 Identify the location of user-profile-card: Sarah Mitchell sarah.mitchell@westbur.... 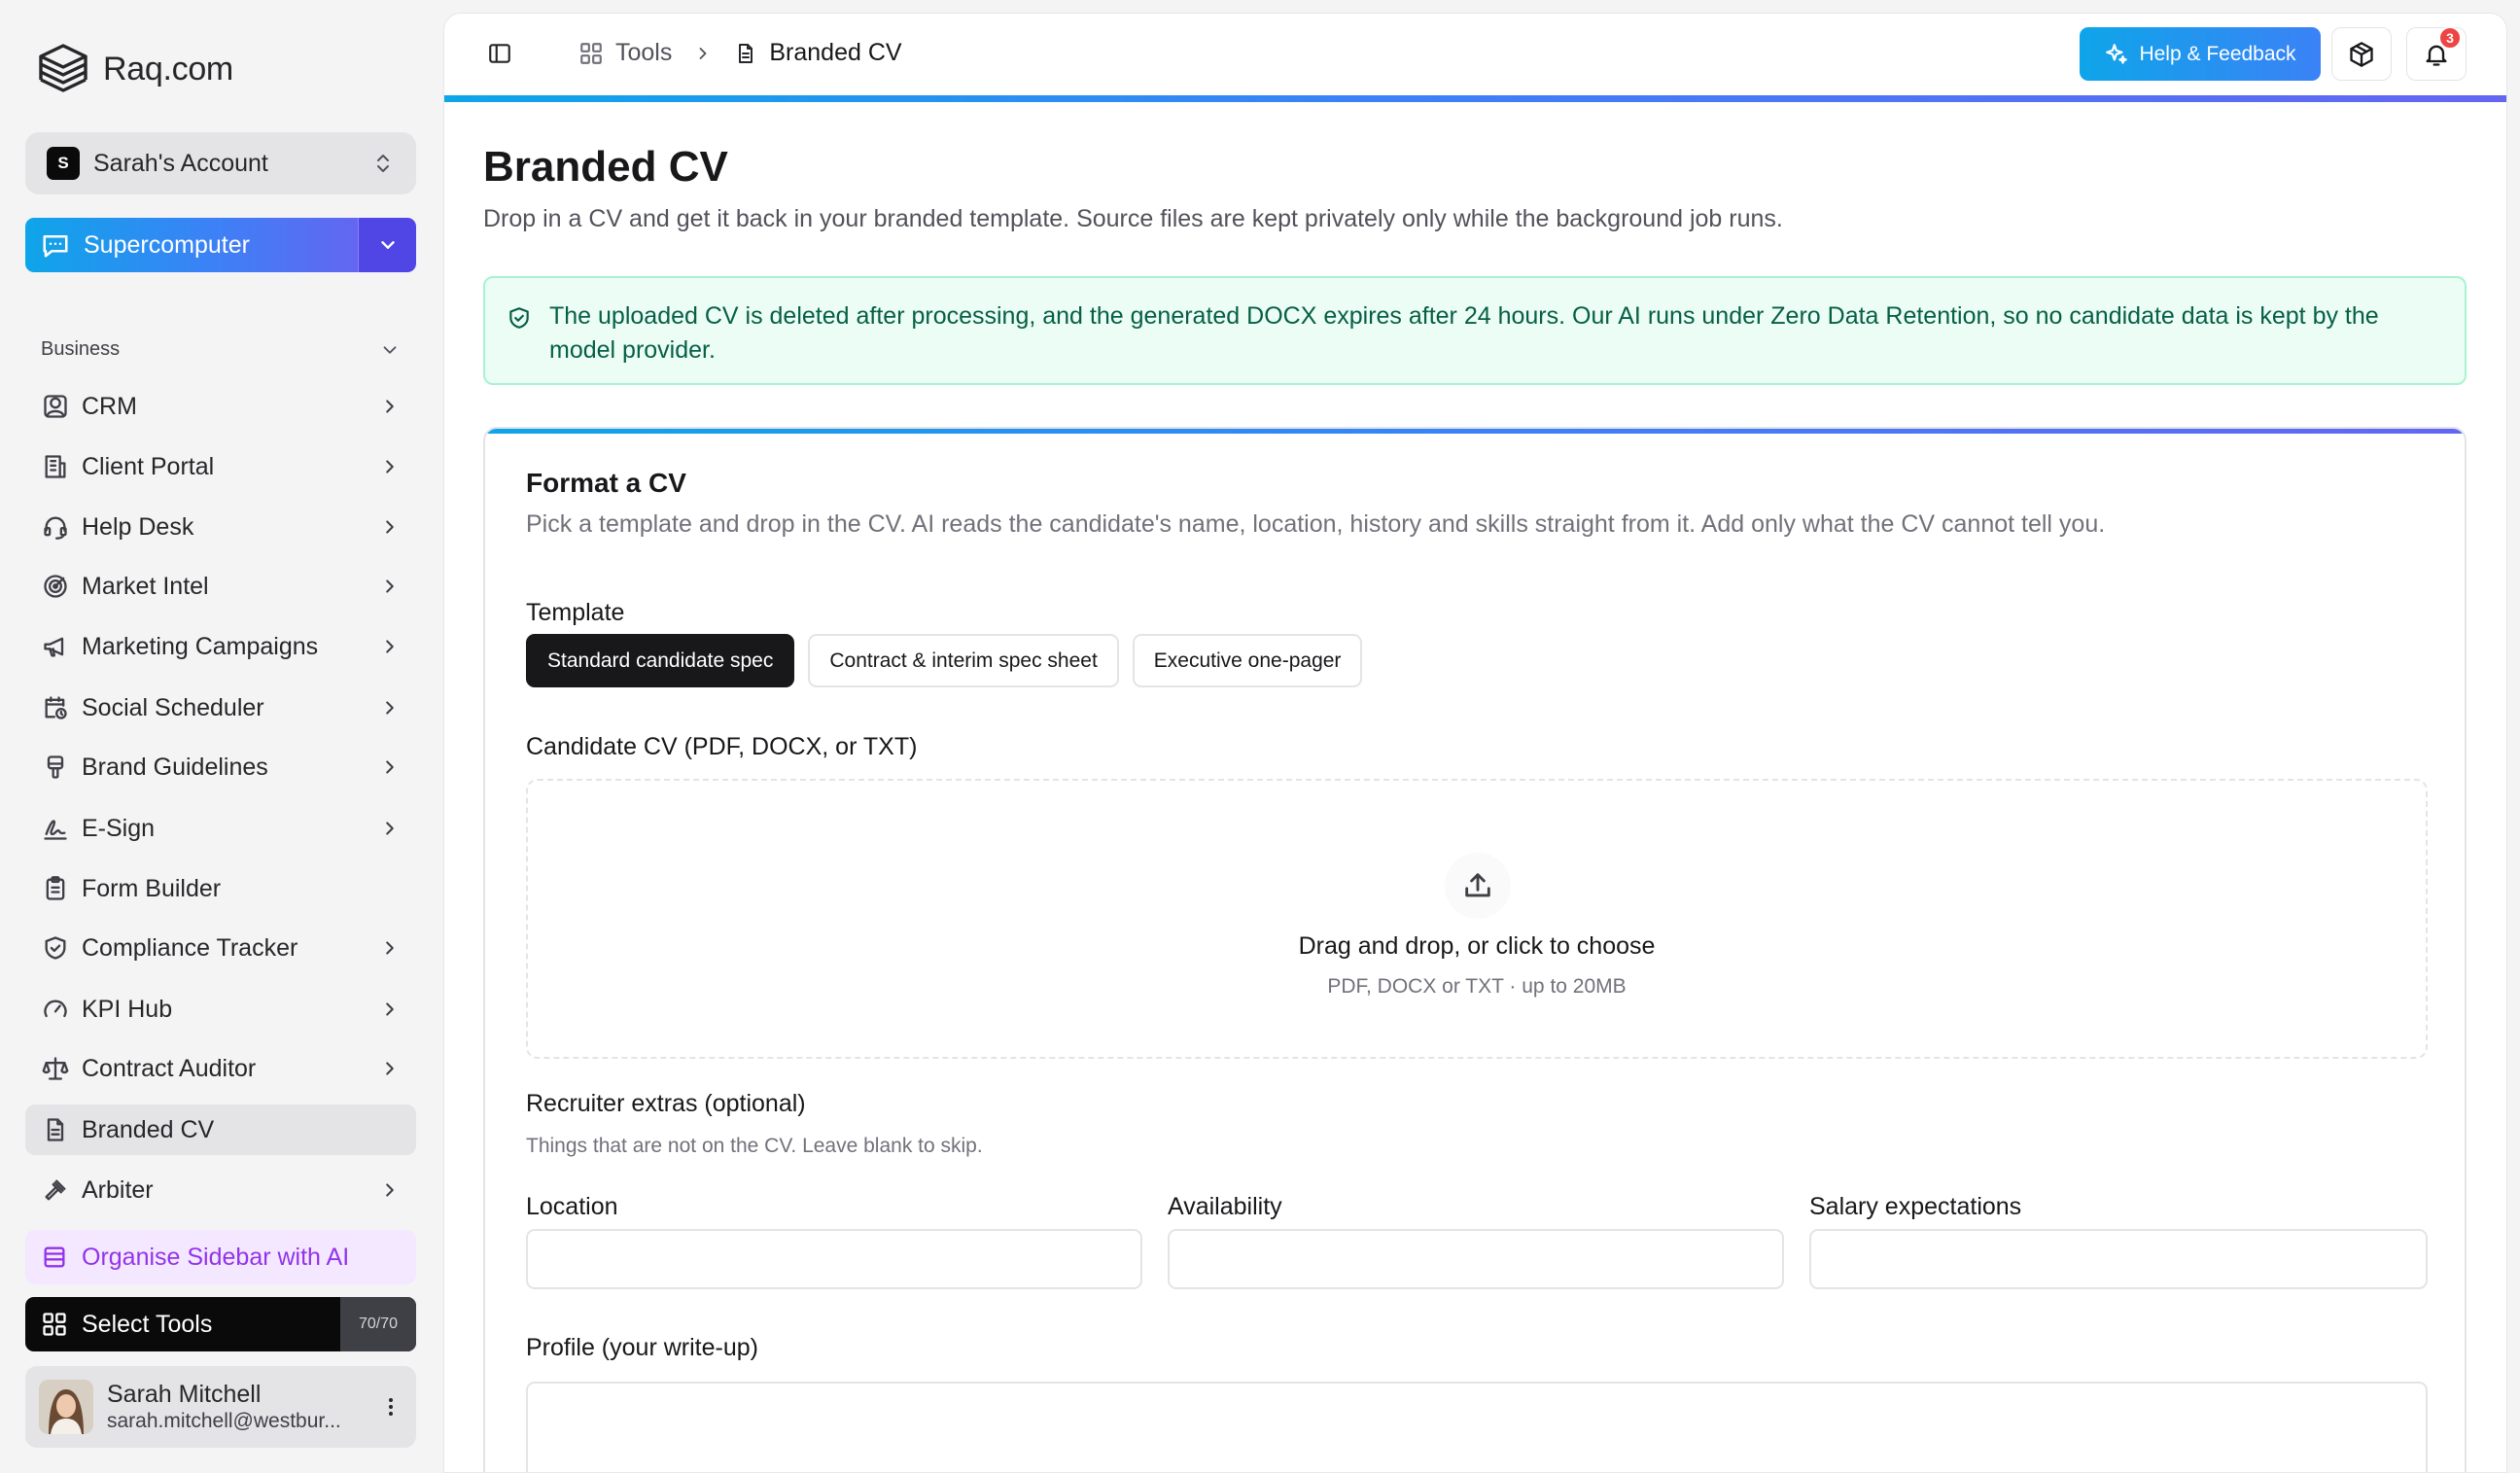
(220, 1407).